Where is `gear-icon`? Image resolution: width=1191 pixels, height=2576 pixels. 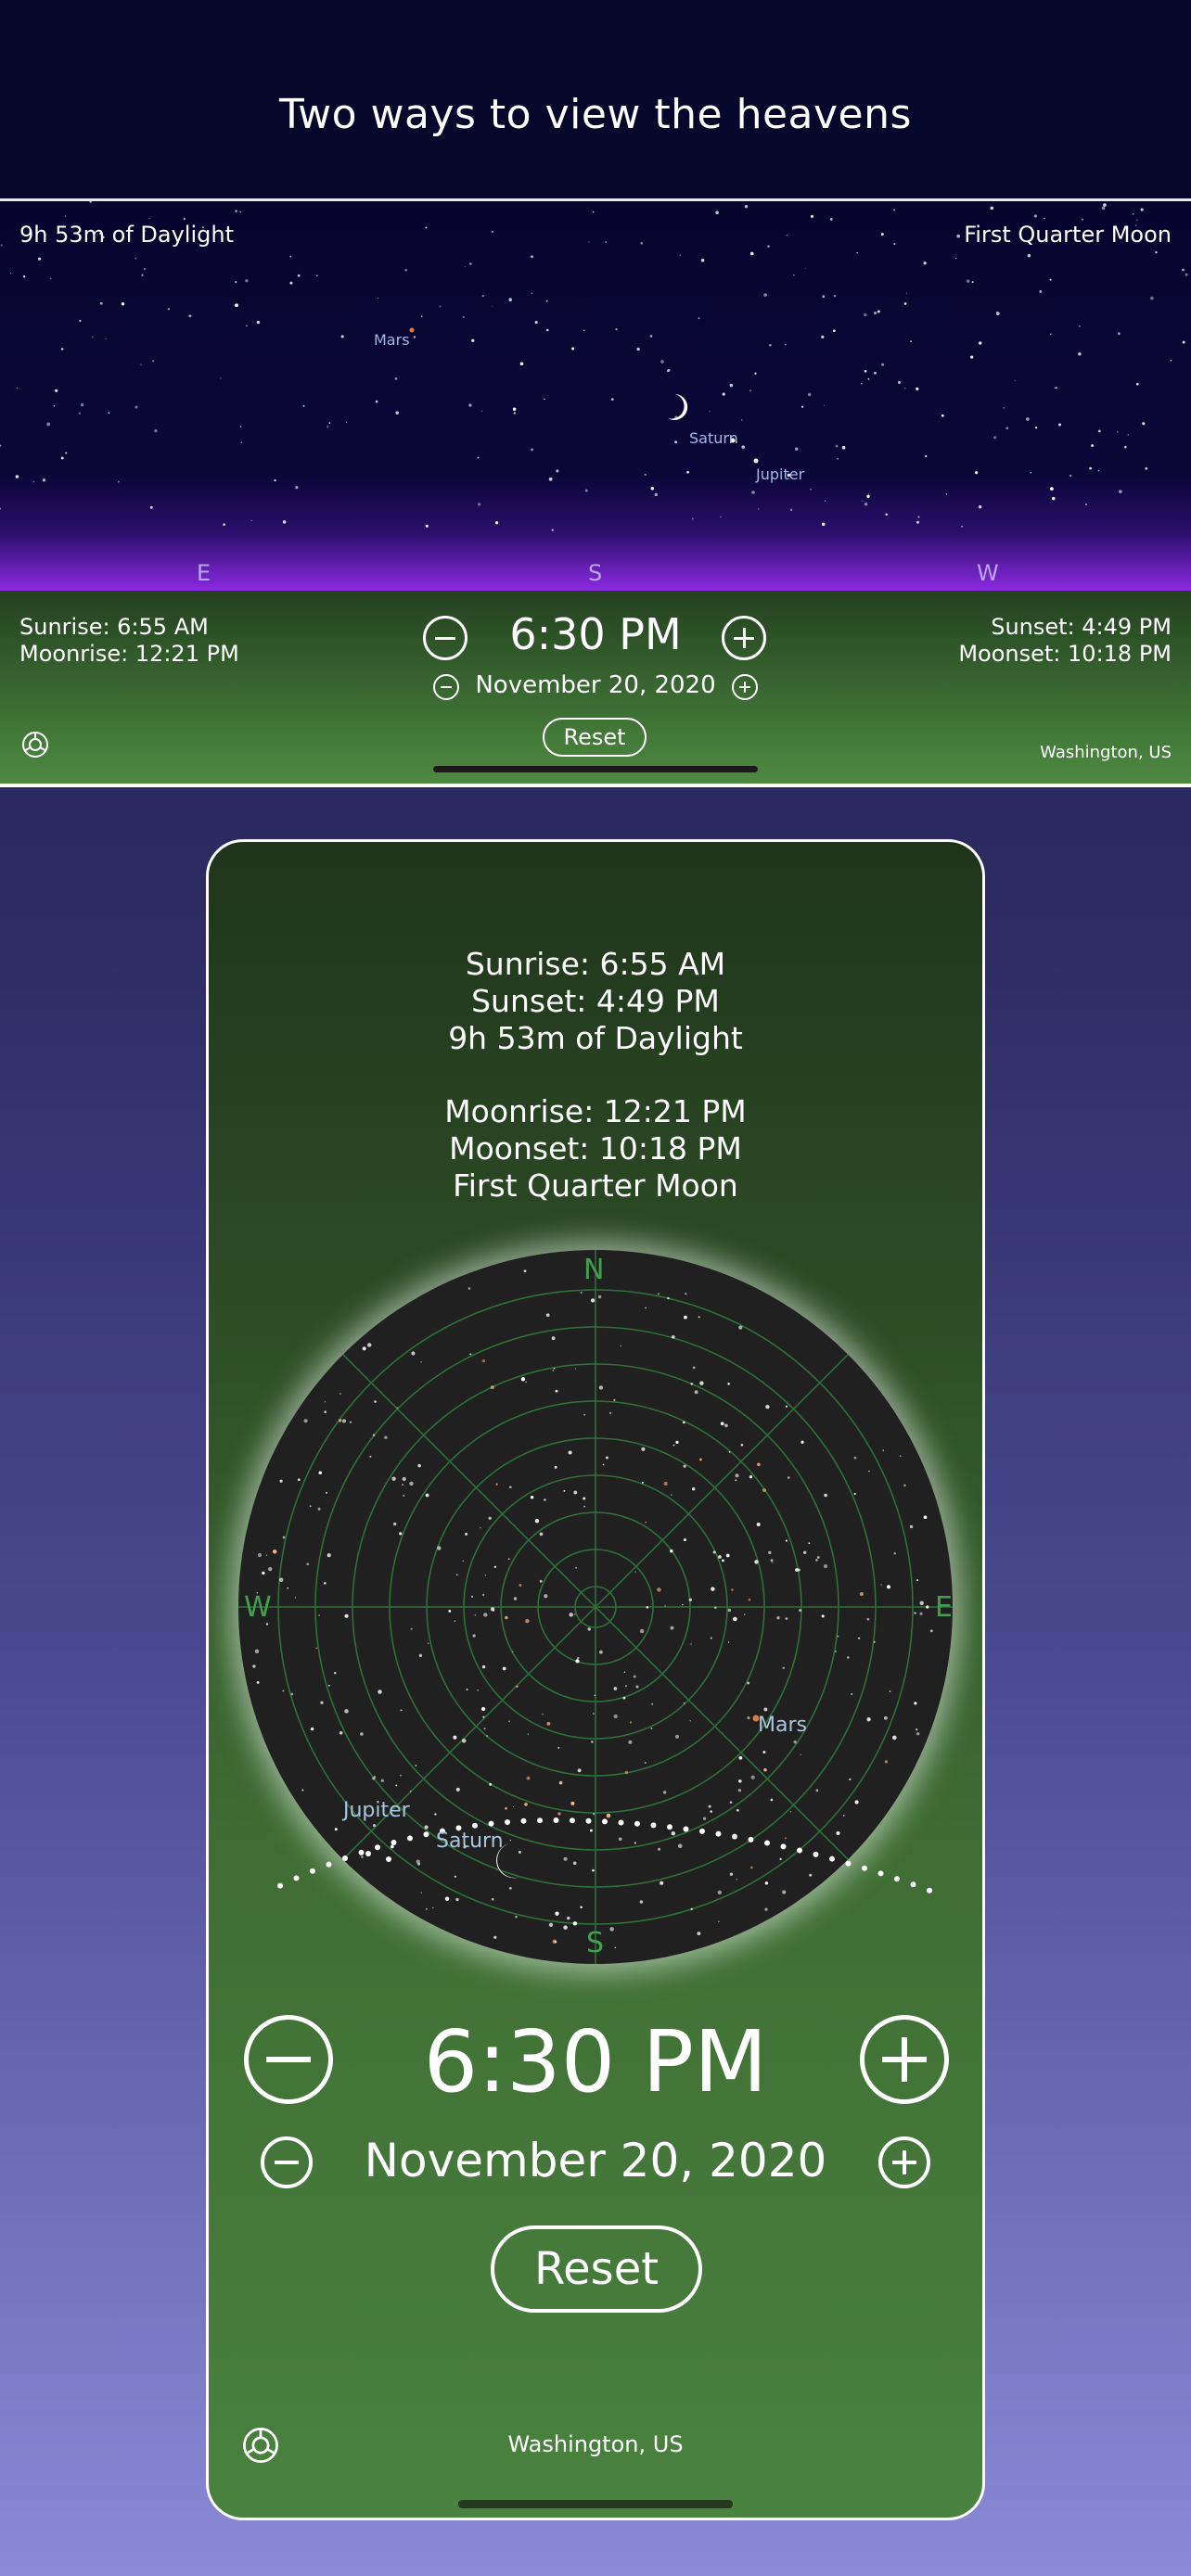
gear-icon is located at coordinates (35, 744).